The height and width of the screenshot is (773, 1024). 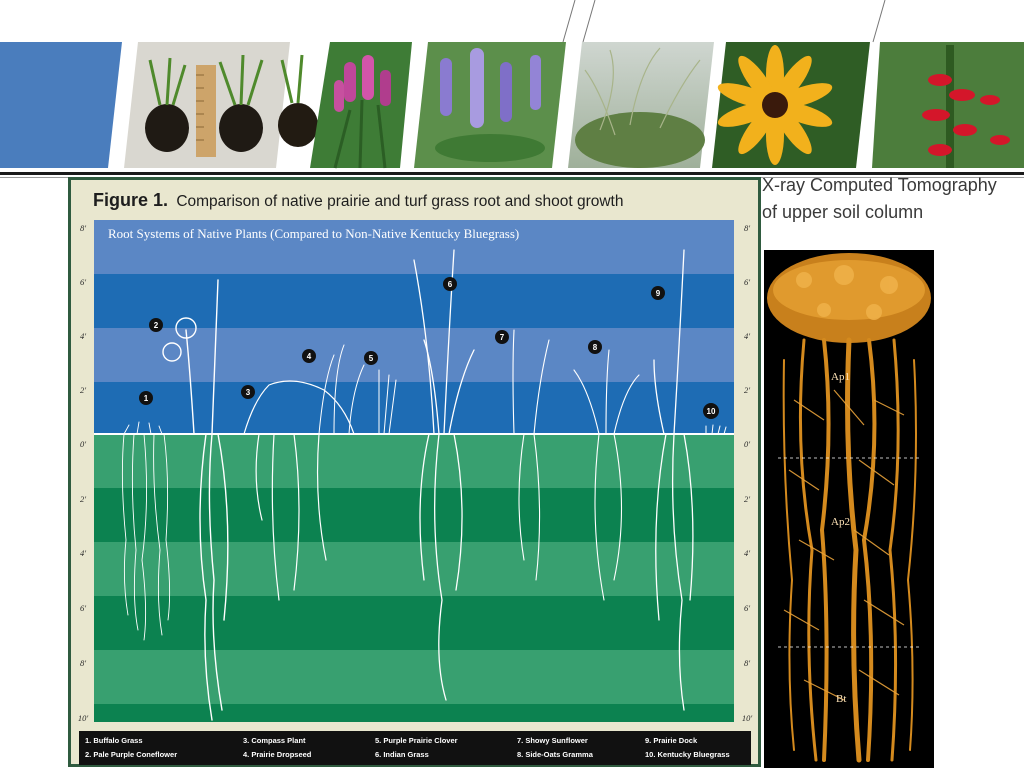 I want to click on scale-left-8-down: 8', so click(x=83, y=663).